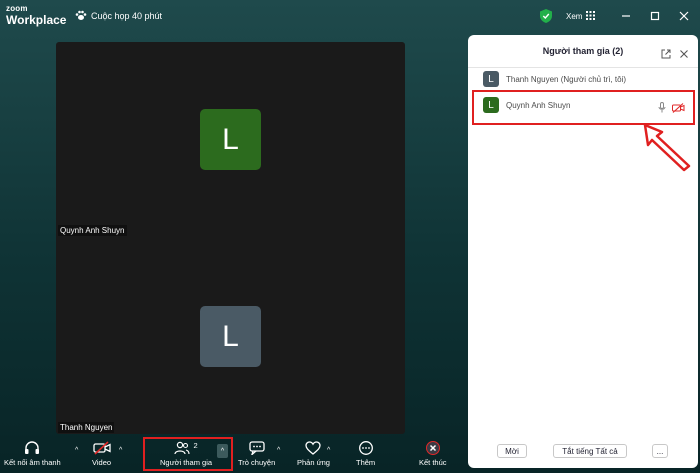  I want to click on chat-icon, so click(256, 448).